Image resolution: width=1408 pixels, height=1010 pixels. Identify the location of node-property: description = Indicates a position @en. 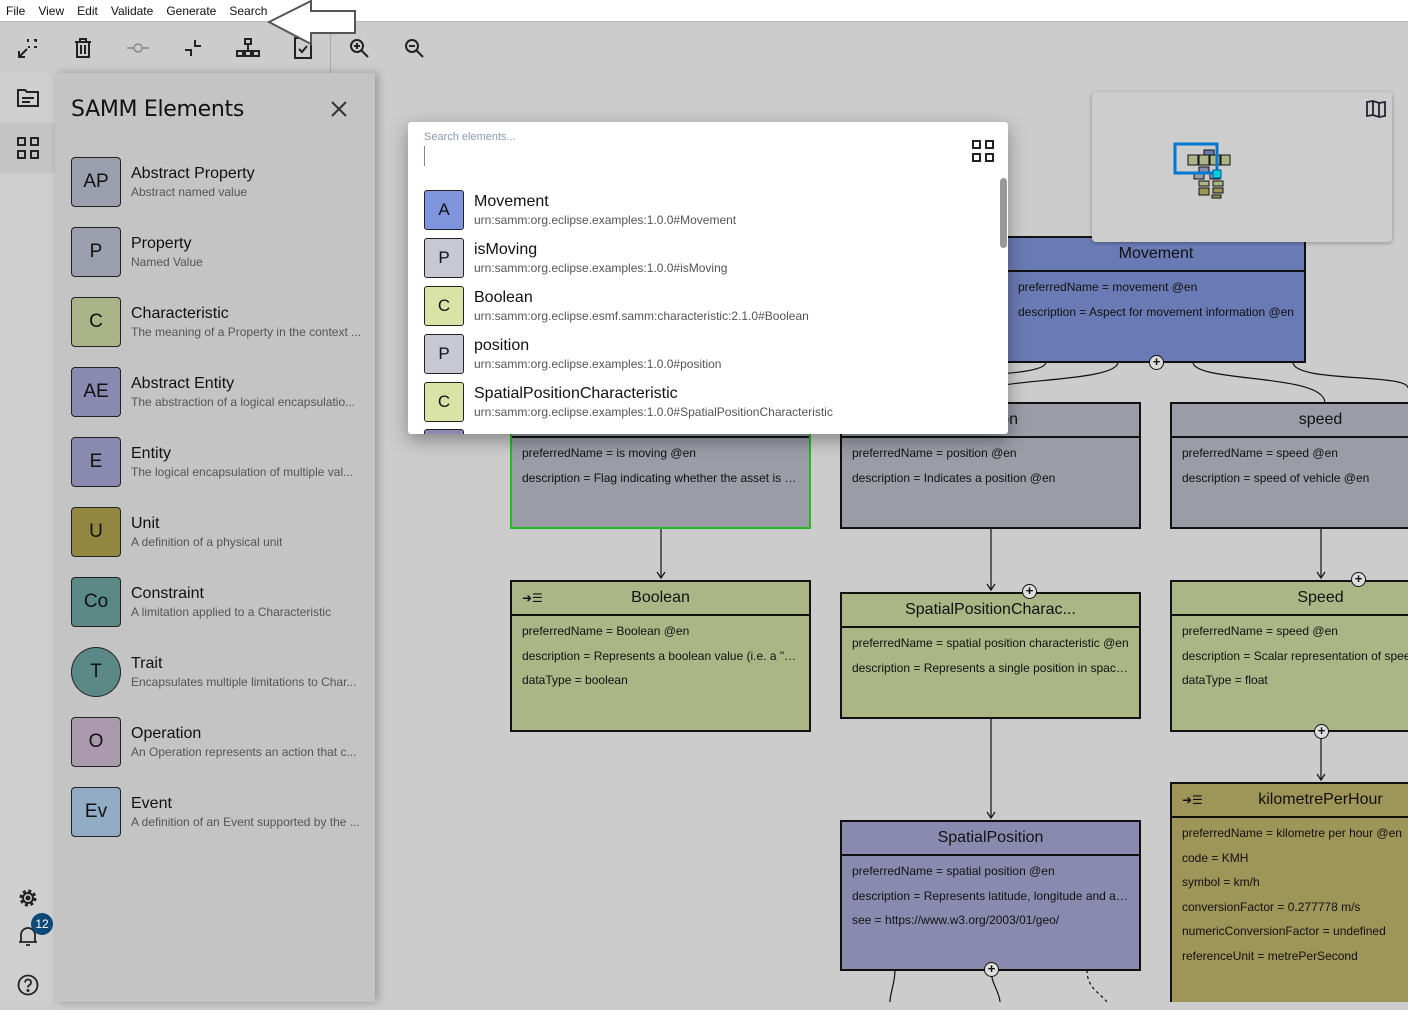
(954, 477).